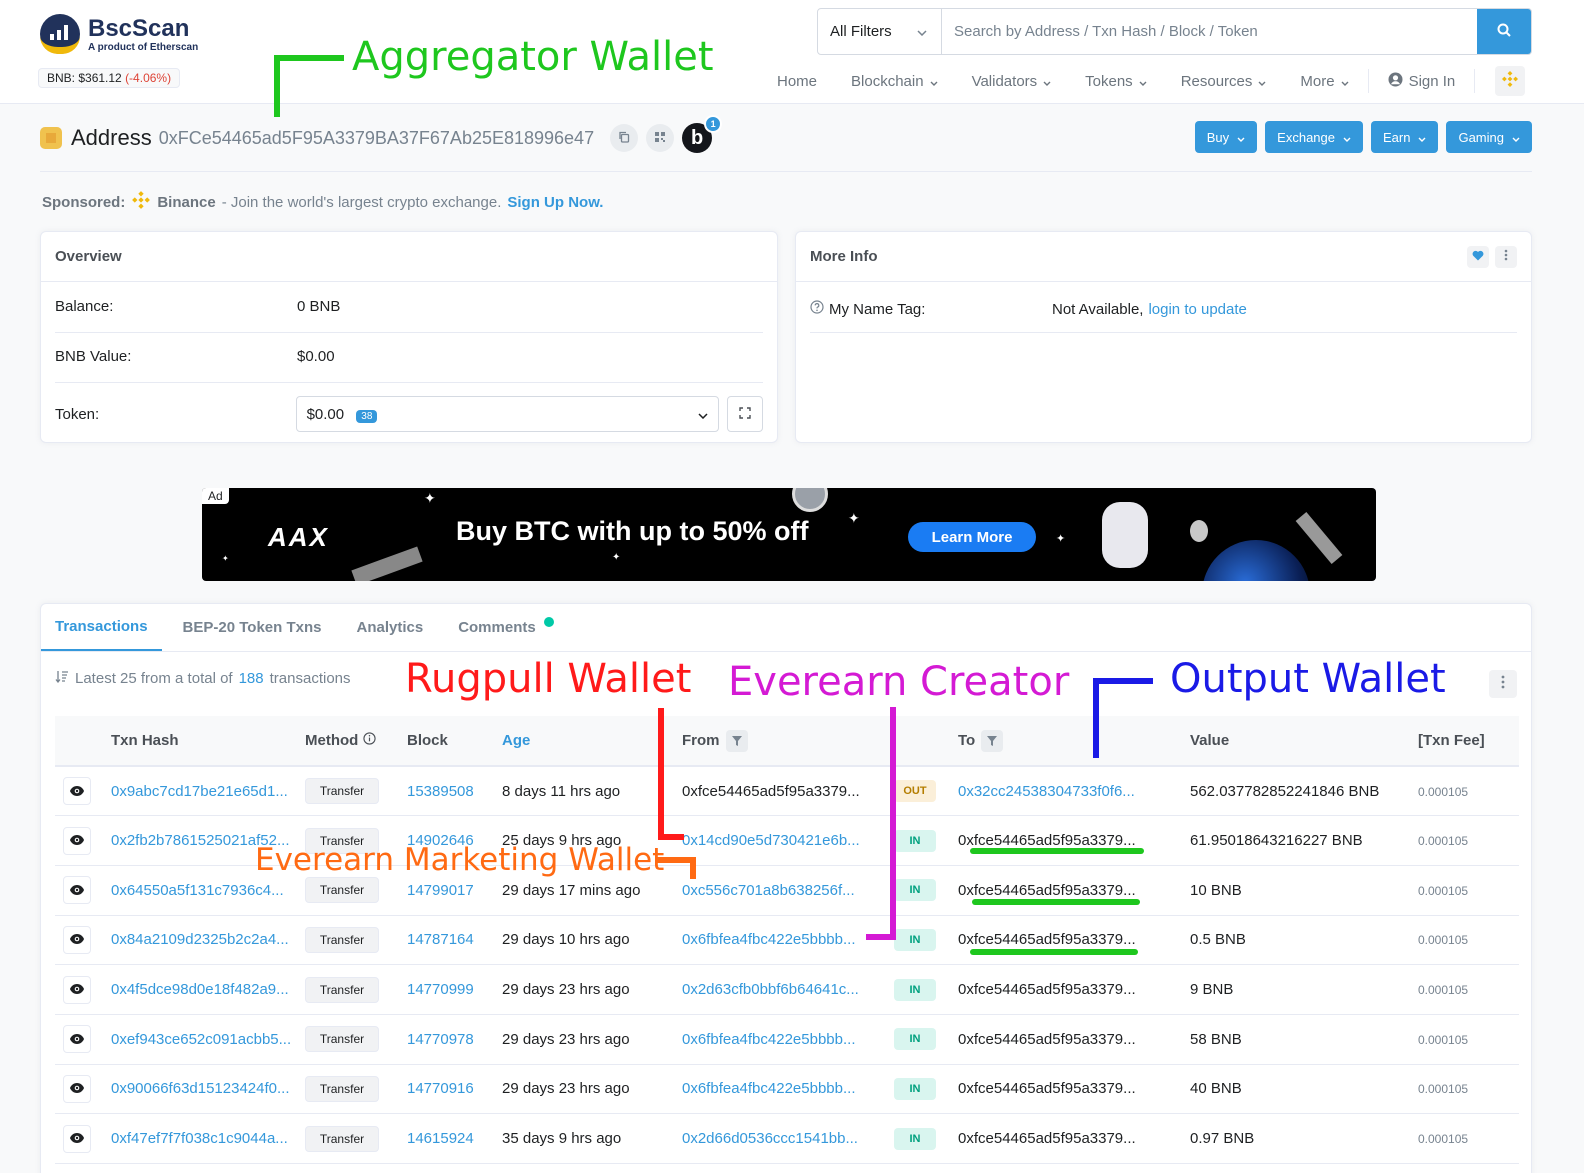 The image size is (1584, 1173). I want to click on more-options-button, so click(1506, 256).